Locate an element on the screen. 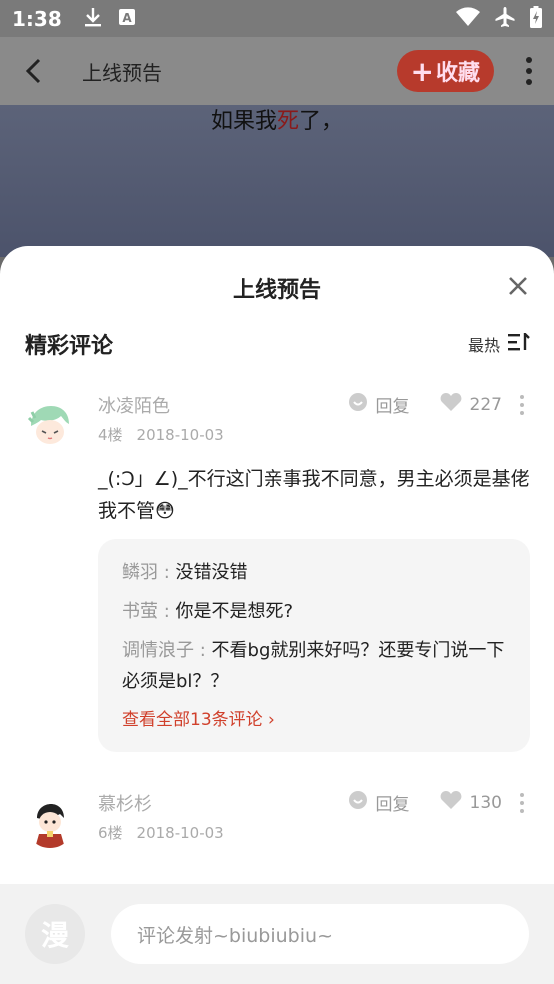 The image size is (554, 984). reply-item: 鳞羽 : 没错没错 is located at coordinates (185, 572).